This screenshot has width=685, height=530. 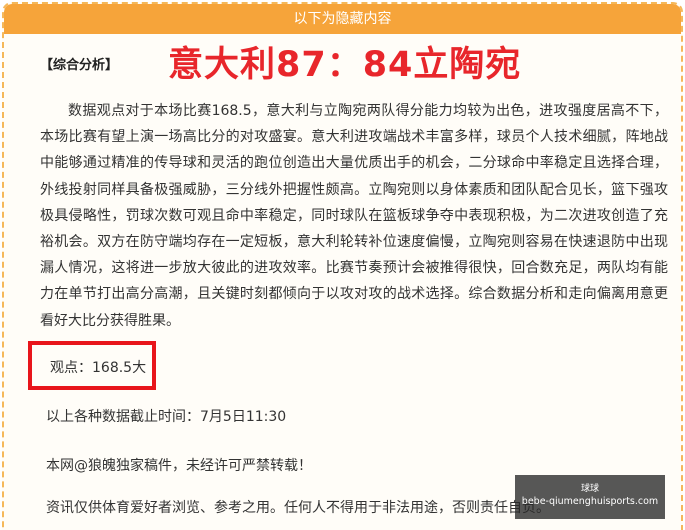 I want to click on prediction-highlight-box: 观点：168.5大, so click(x=92, y=365).